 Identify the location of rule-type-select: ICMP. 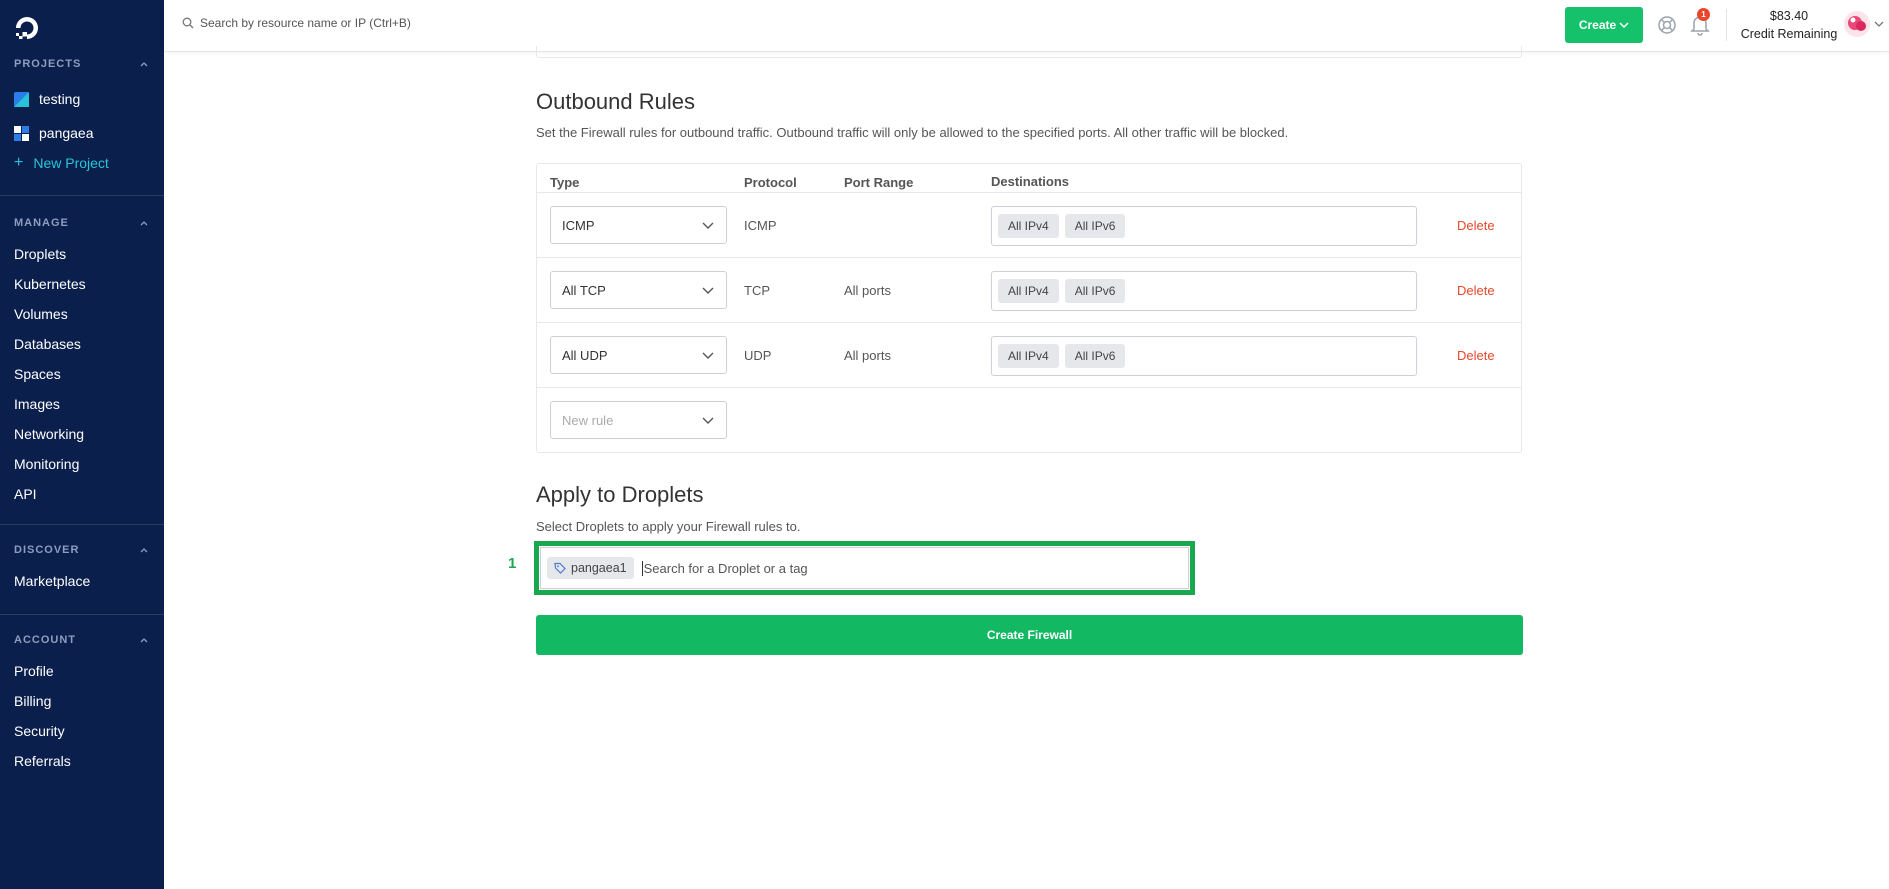
(638, 225).